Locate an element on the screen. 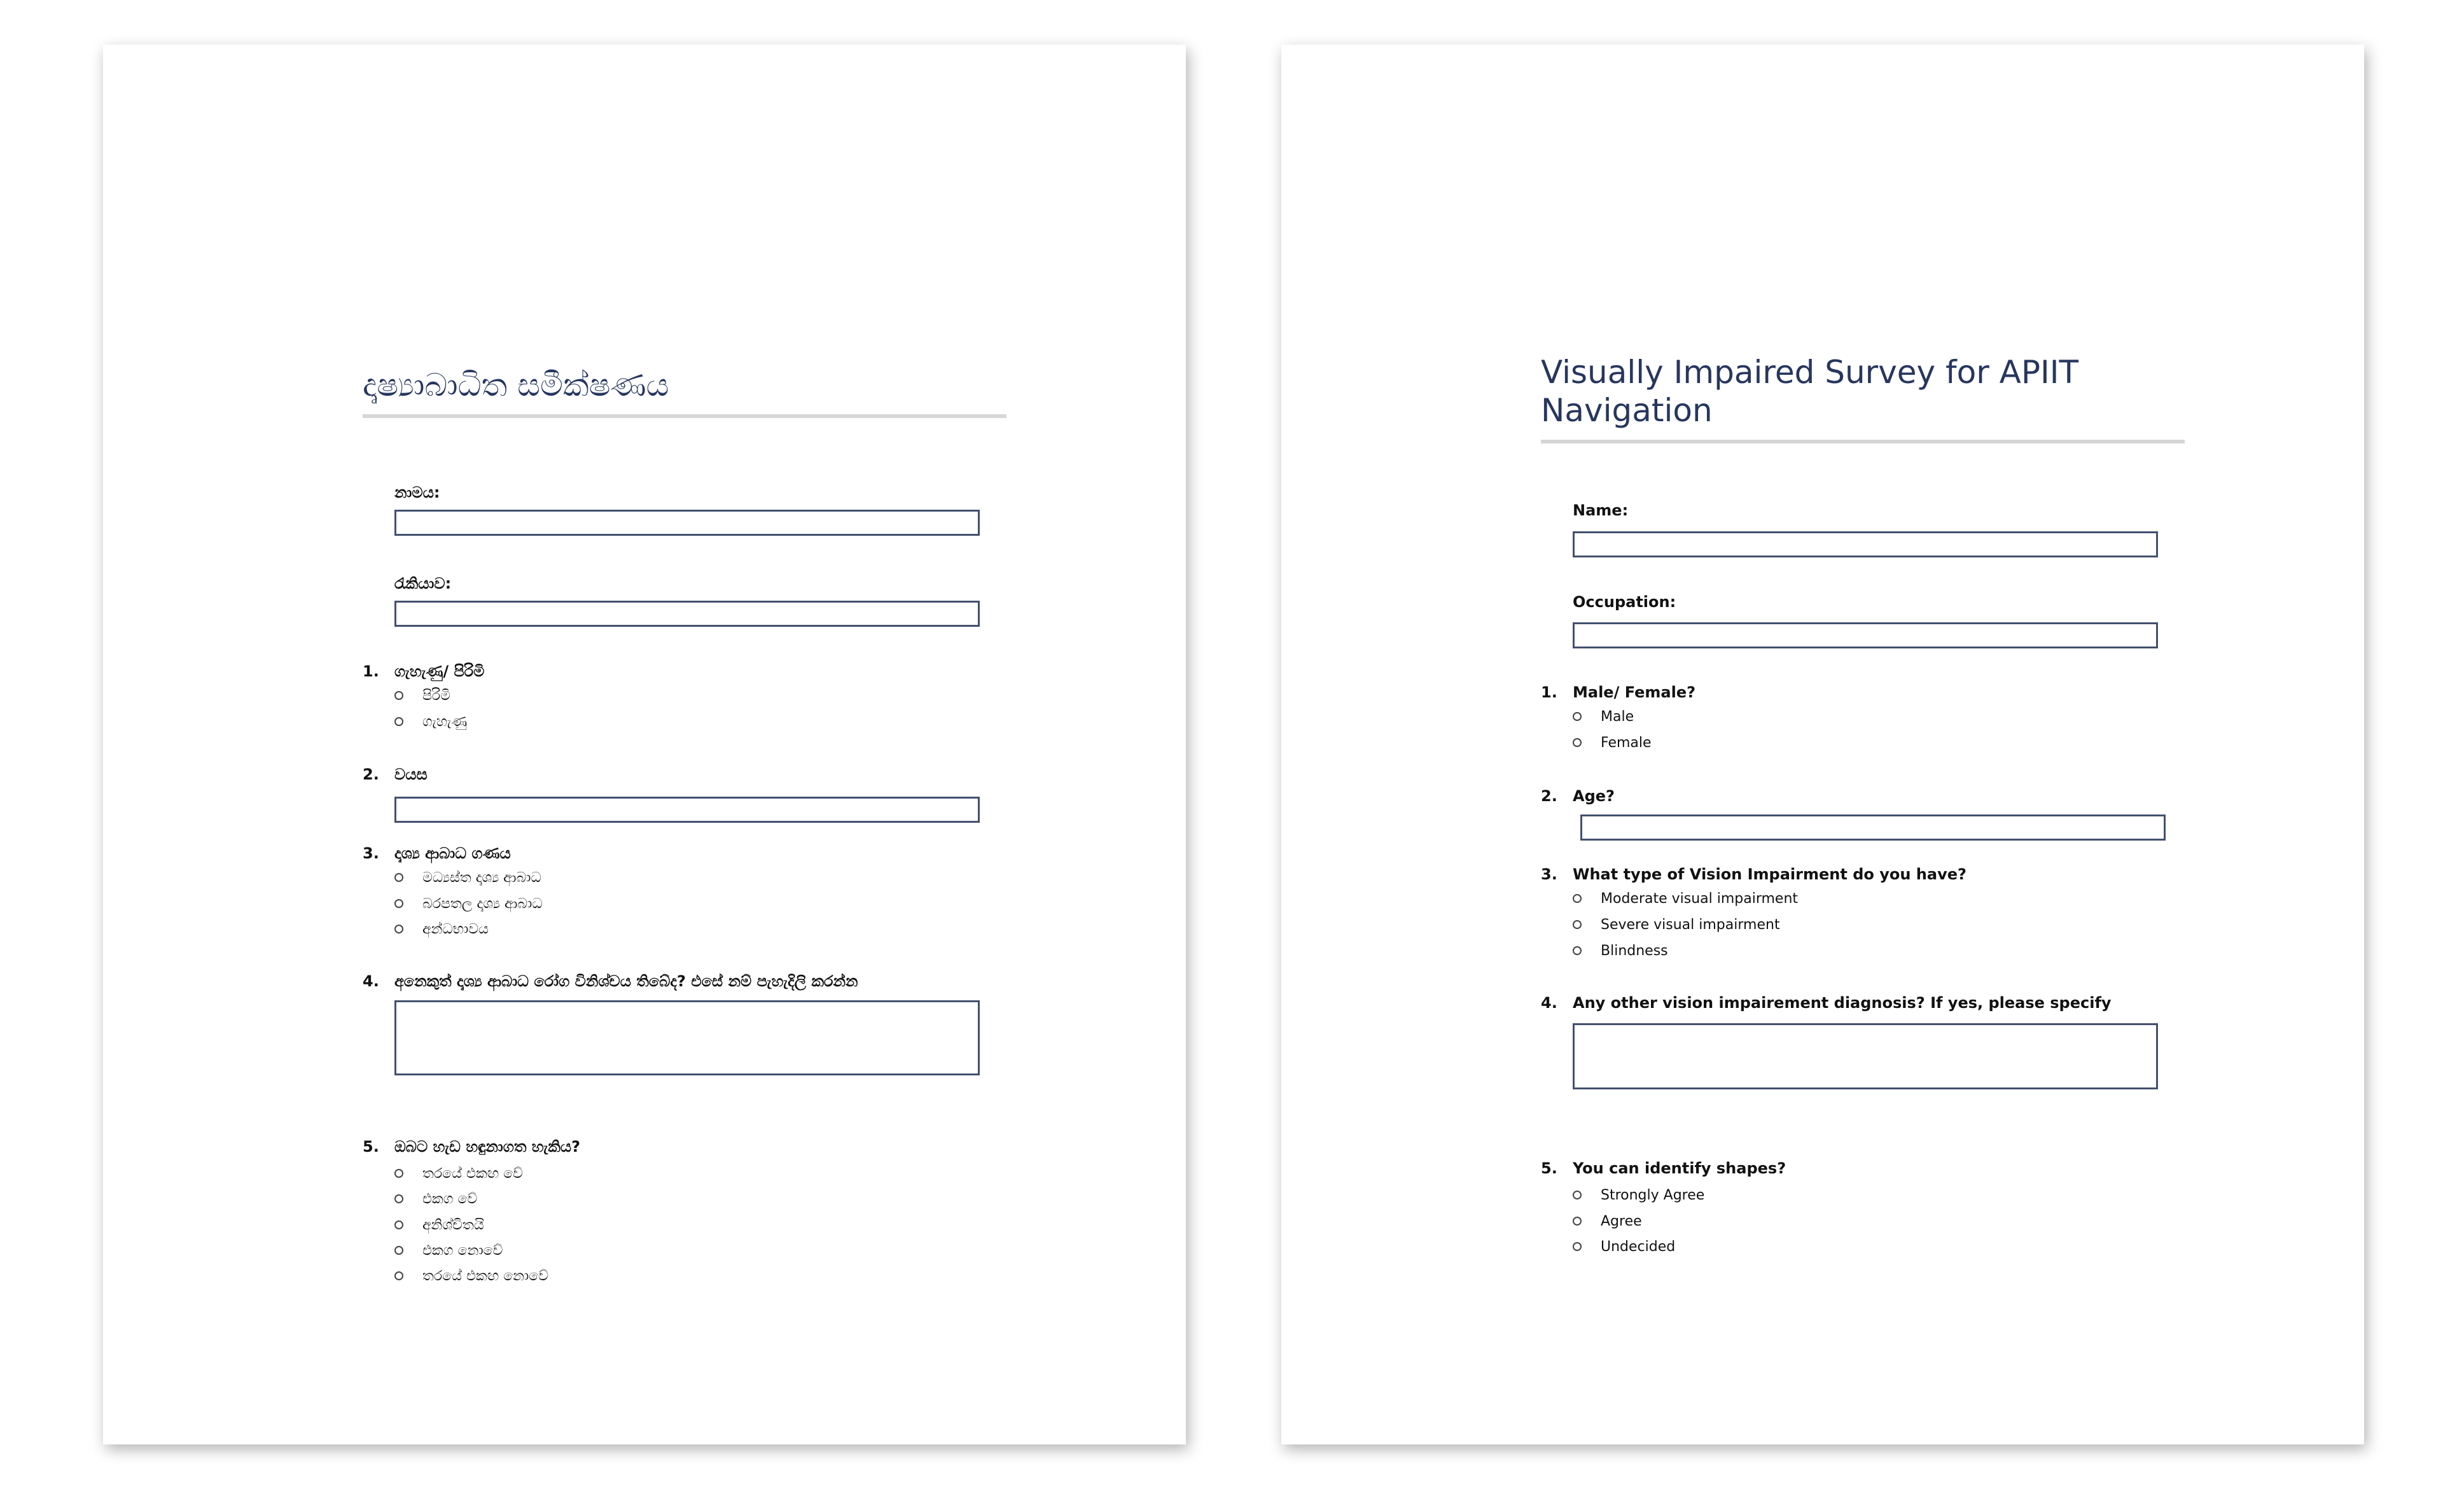 The width and height of the screenshot is (2464, 1489). name-label: Name: is located at coordinates (1601, 510).